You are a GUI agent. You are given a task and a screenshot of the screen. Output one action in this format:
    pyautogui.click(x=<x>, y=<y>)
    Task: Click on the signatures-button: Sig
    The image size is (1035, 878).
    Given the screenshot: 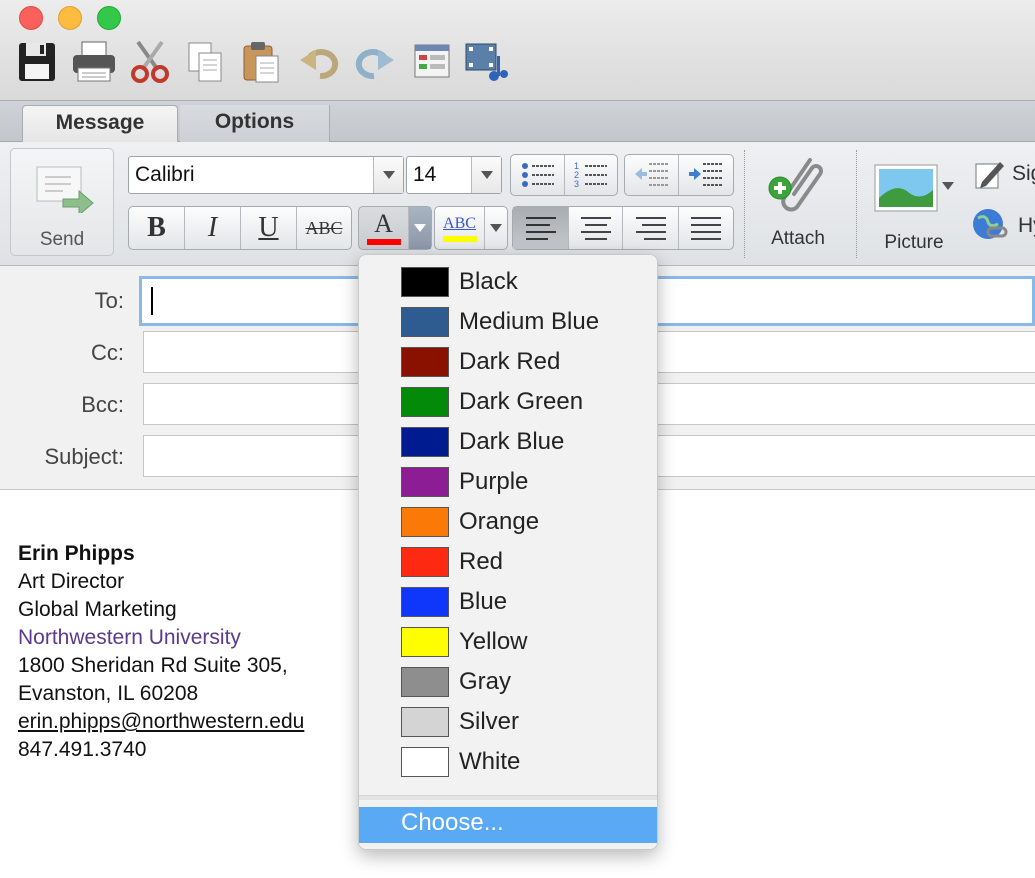 What is the action you would take?
    pyautogui.click(x=1003, y=176)
    